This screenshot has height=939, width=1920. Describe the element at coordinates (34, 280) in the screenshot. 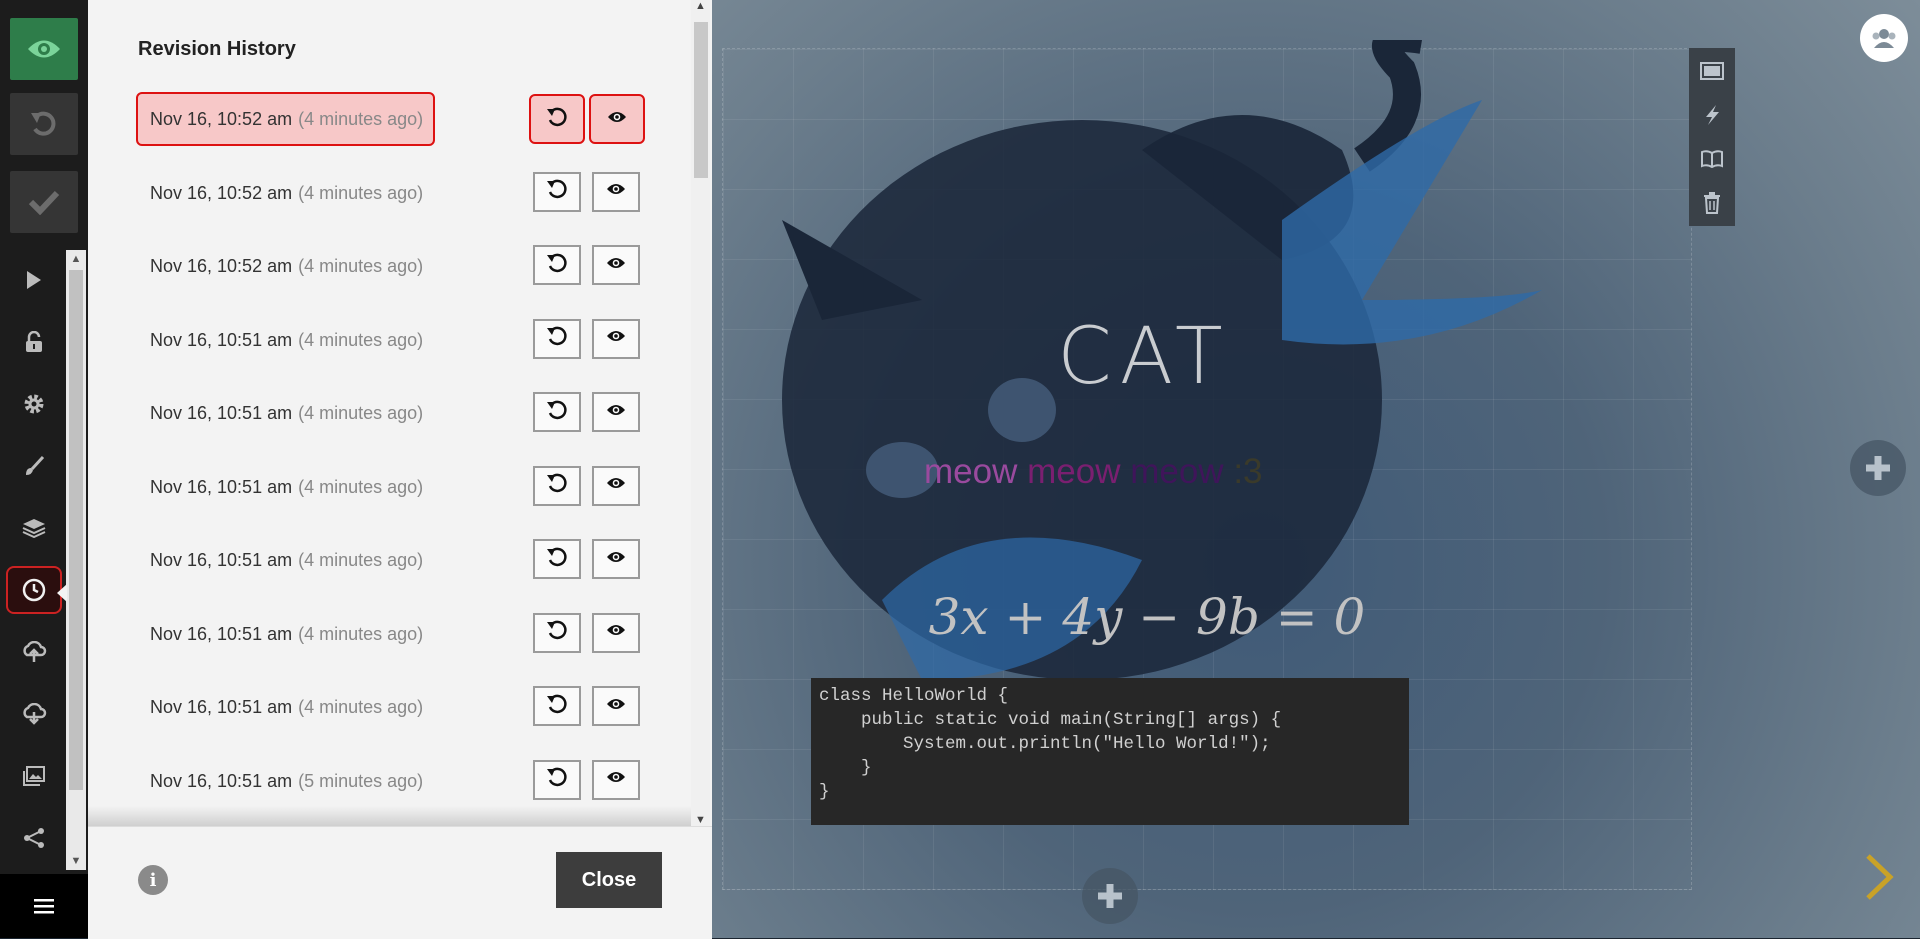

I see `present-button` at that location.